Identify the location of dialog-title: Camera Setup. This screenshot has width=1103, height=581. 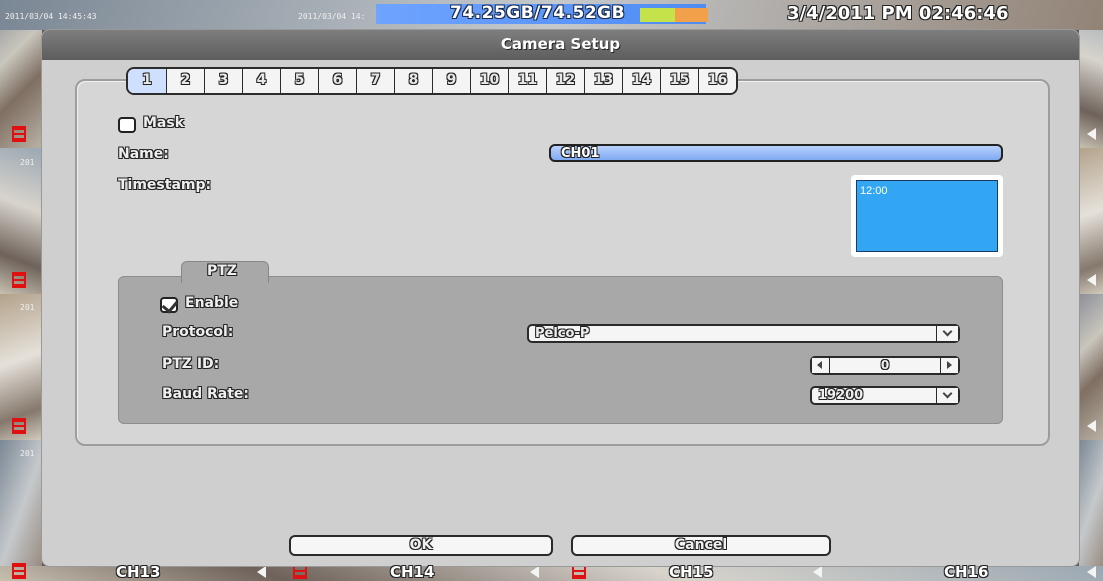
(560, 45).